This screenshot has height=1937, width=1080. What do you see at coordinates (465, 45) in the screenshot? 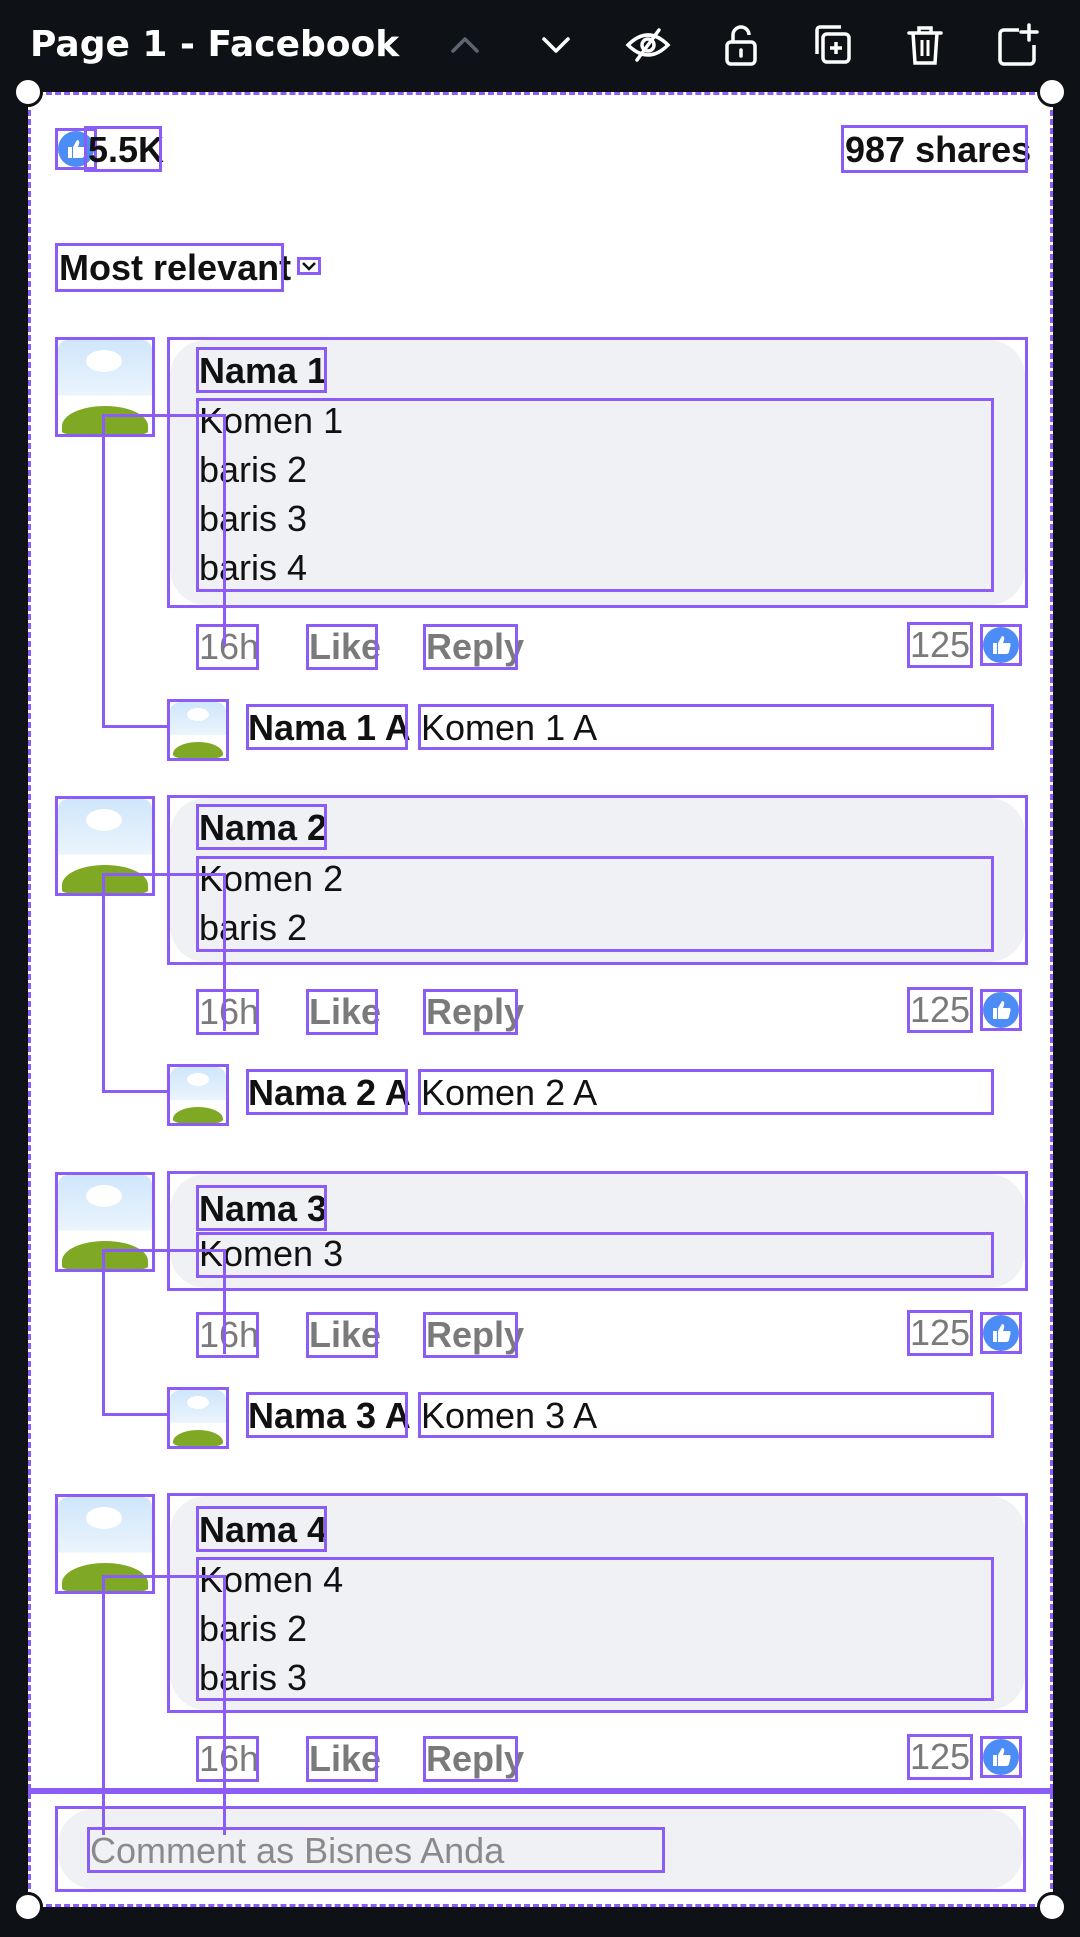
I see `chevron-up-icon` at bounding box center [465, 45].